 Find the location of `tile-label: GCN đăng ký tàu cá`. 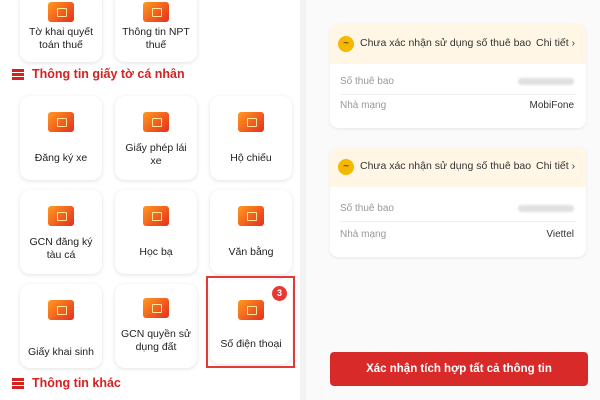

tile-label: GCN đăng ký tàu cá is located at coordinates (61, 248).